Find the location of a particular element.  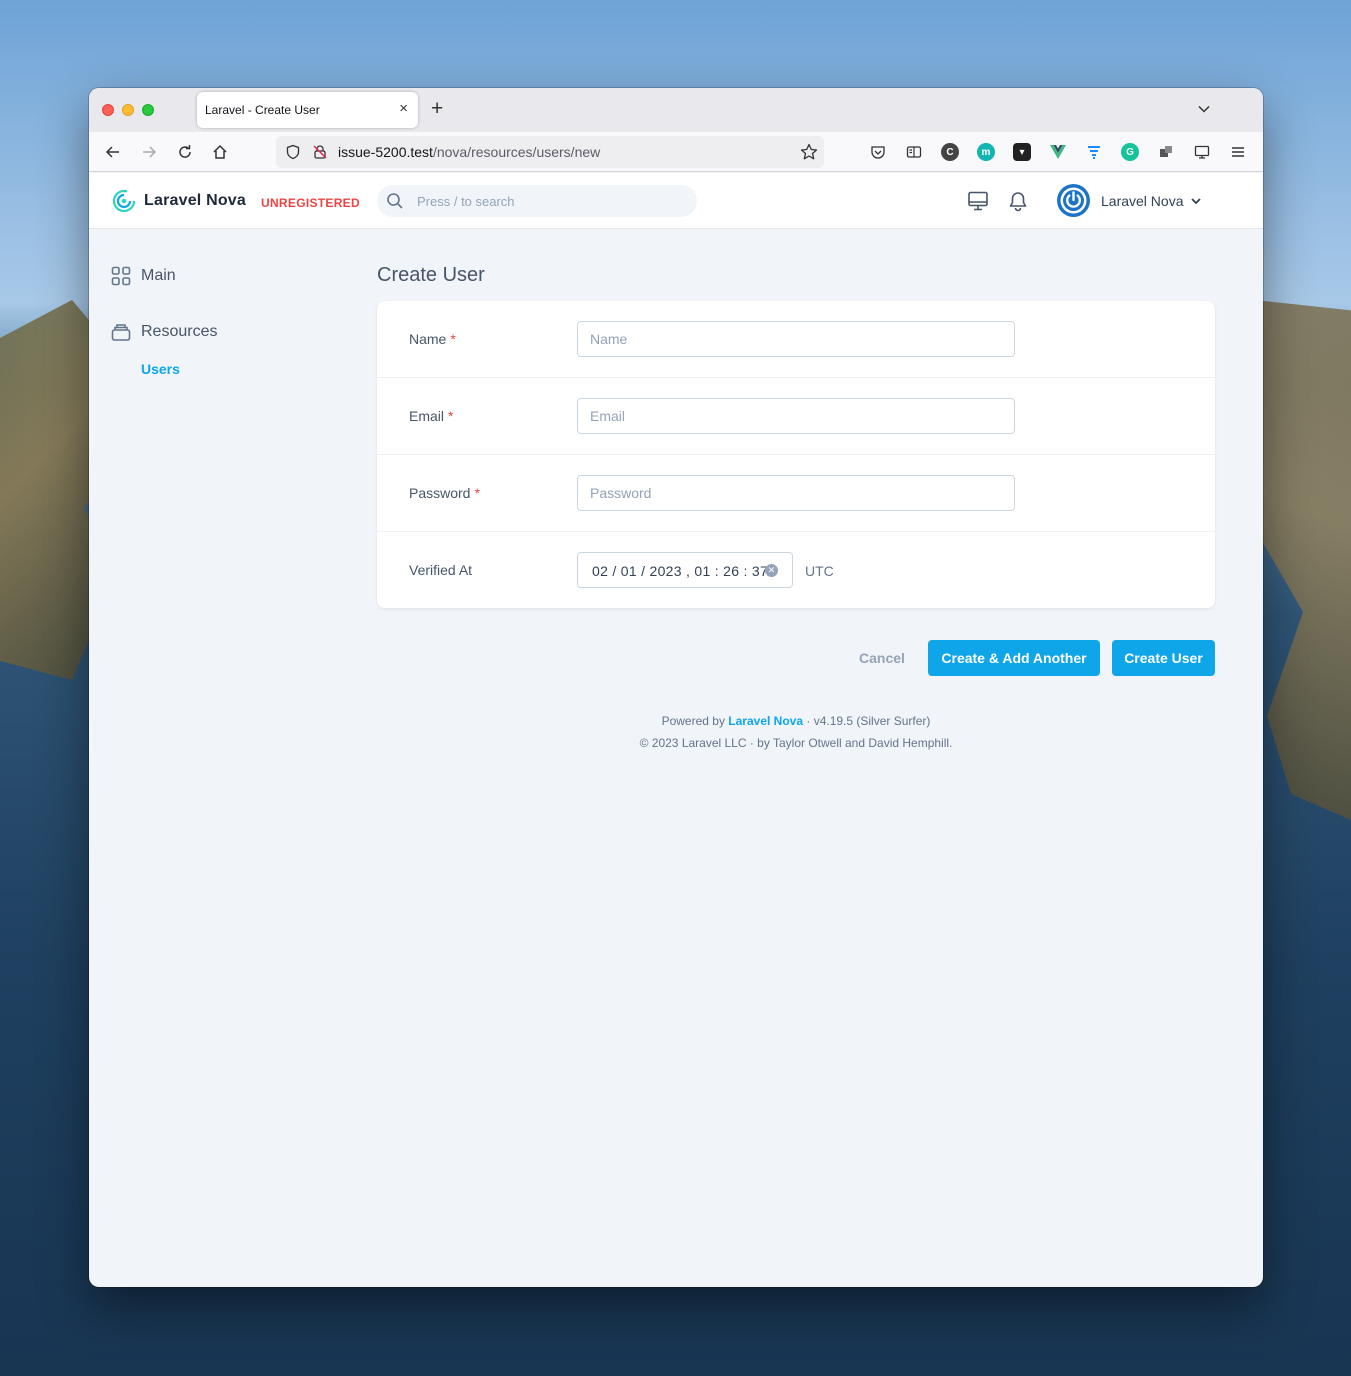

email-label: Email is located at coordinates (427, 416).